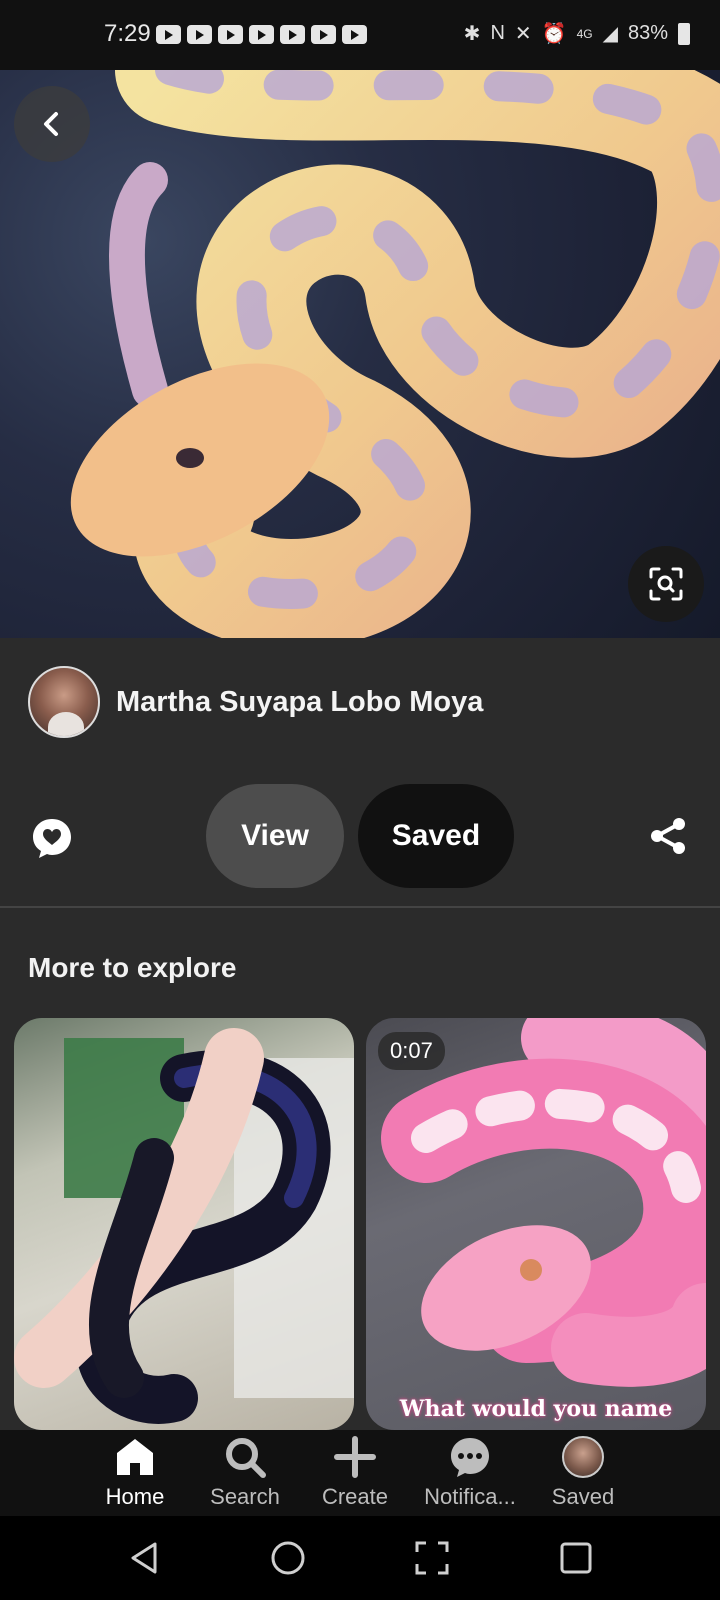 The height and width of the screenshot is (1600, 720). Describe the element at coordinates (523, 34) in the screenshot. I see `mute-icon: ✕` at that location.